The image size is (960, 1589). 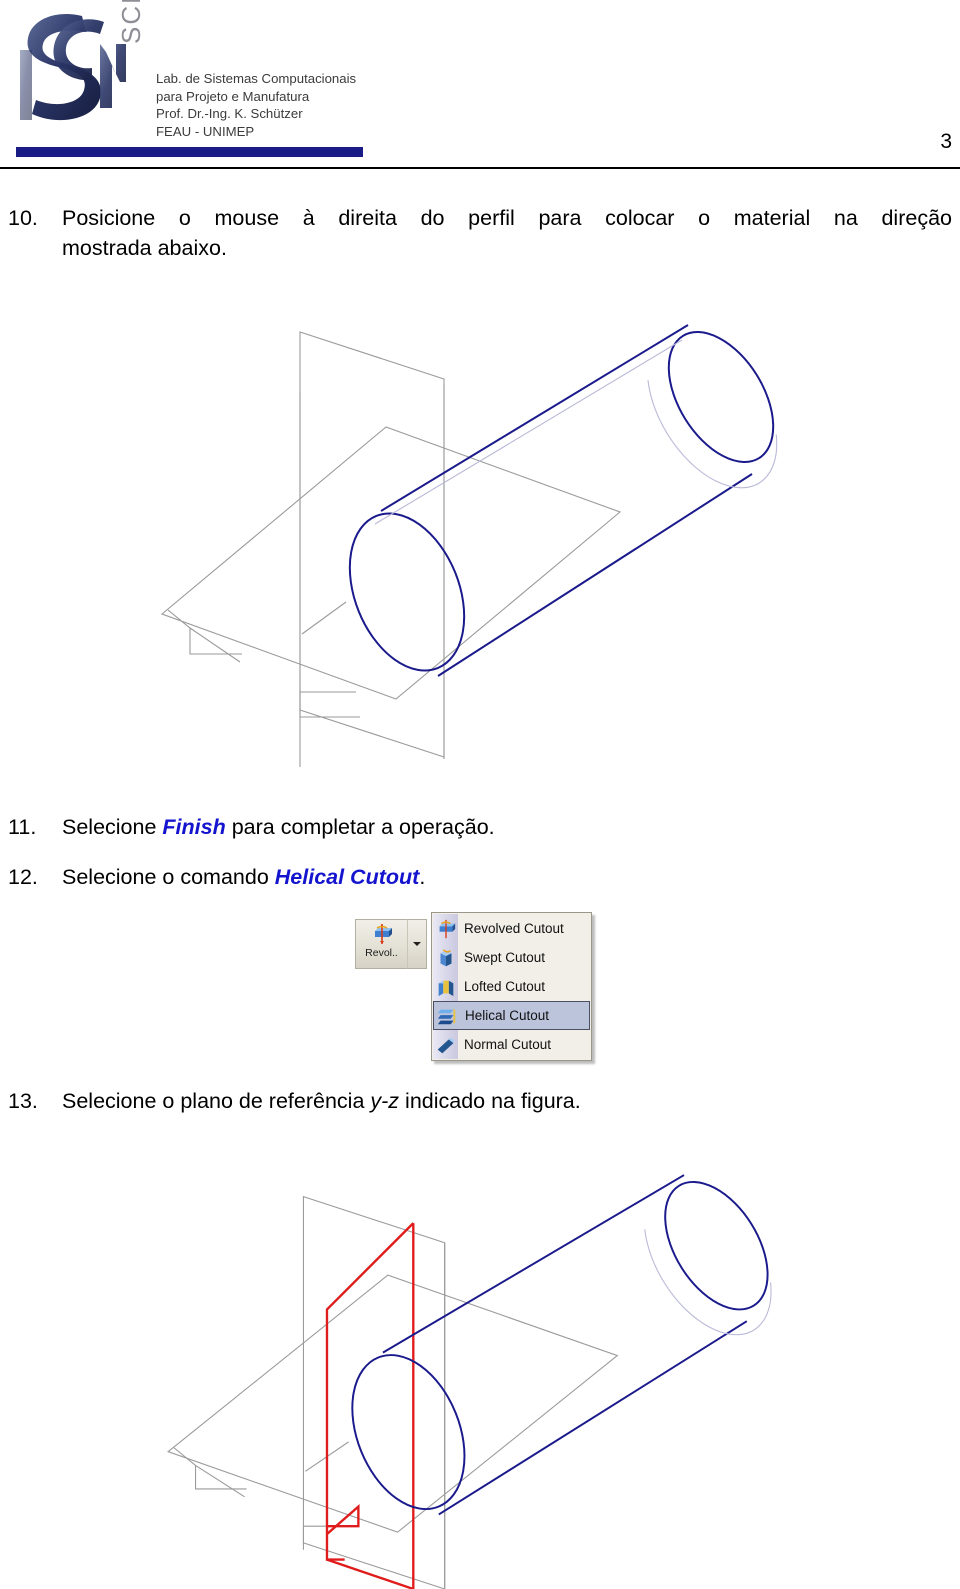 What do you see at coordinates (480, 168) in the screenshot?
I see `header-divider-rule` at bounding box center [480, 168].